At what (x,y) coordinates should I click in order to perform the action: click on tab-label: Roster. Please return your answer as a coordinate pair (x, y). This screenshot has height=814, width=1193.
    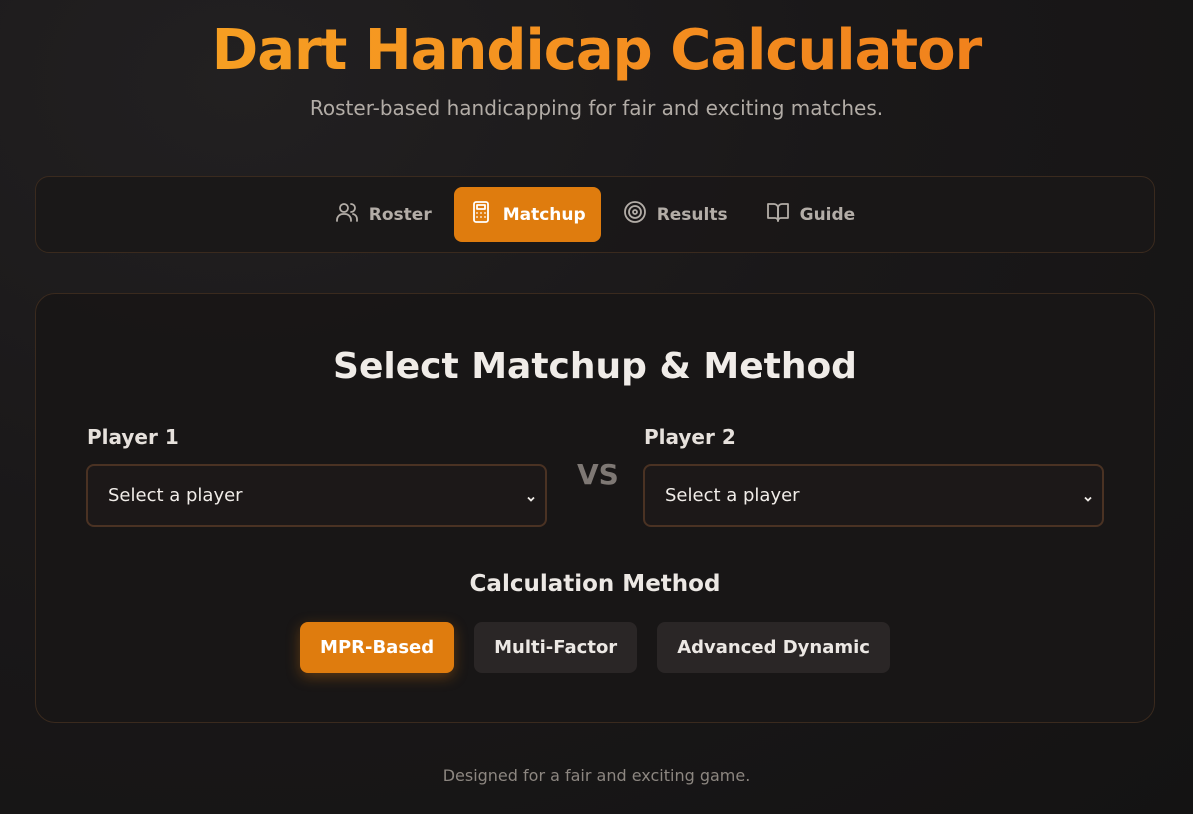
    Looking at the image, I should click on (400, 214).